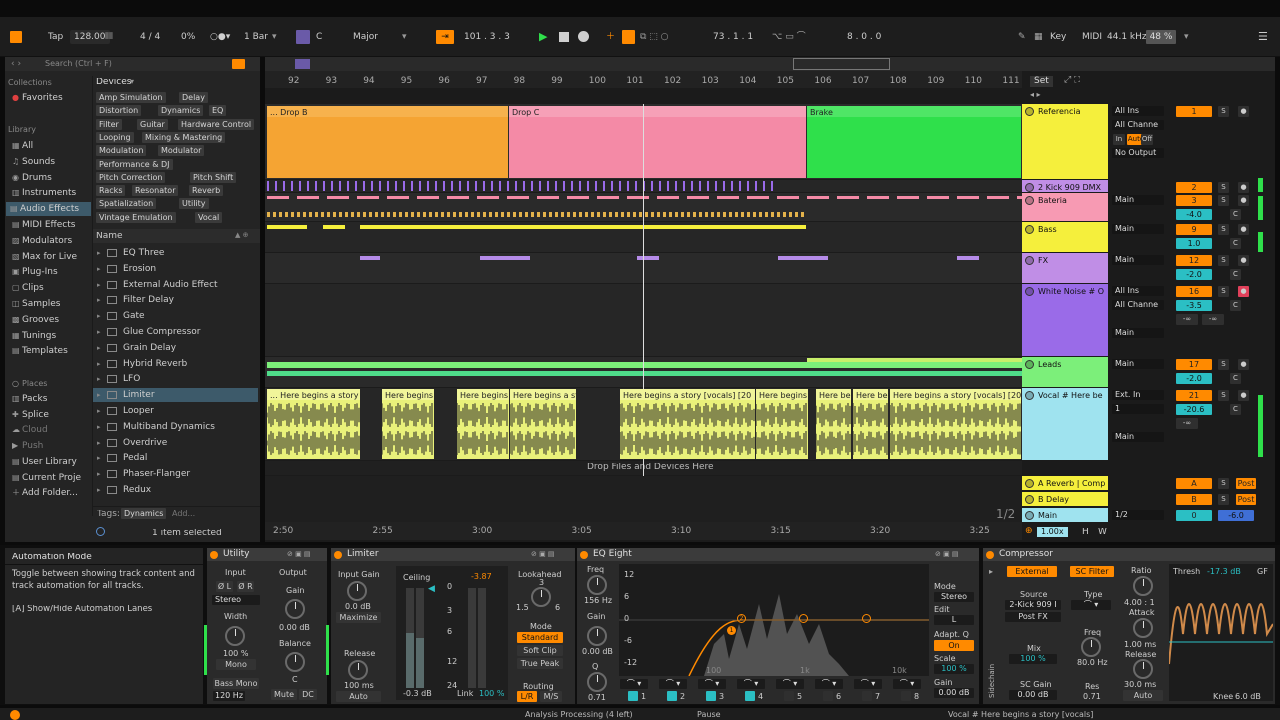 The width and height of the screenshot is (1280, 720). Describe the element at coordinates (188, 37) in the screenshot. I see `swing-field: 0%` at that location.